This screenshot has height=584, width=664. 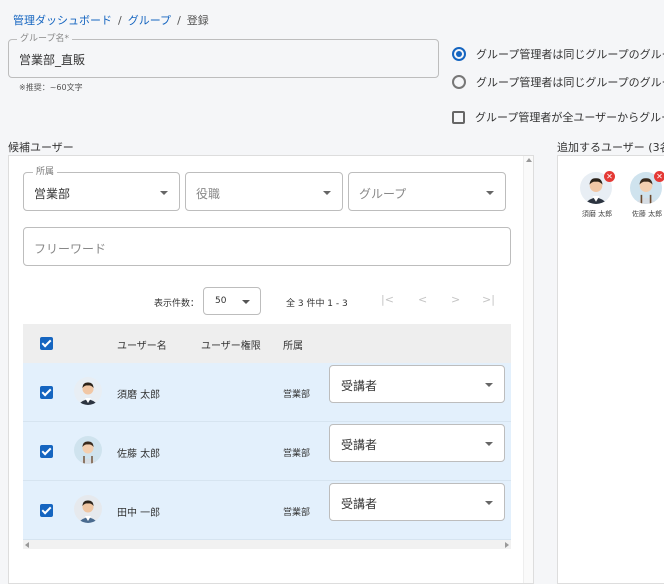 What do you see at coordinates (231, 346) in the screenshot?
I see `column-header-permission: ユーザー権限` at bounding box center [231, 346].